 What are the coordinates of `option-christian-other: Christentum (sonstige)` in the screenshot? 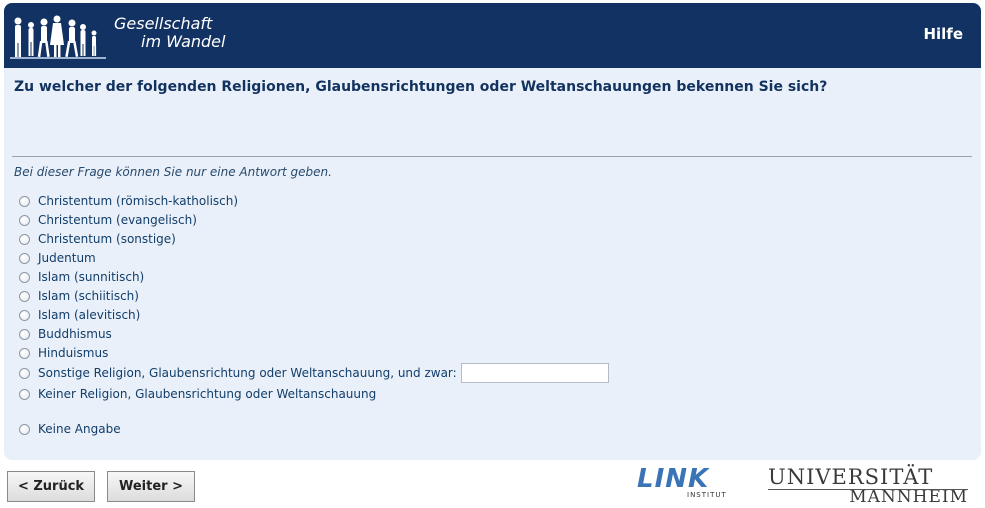 It's located at (97, 239).